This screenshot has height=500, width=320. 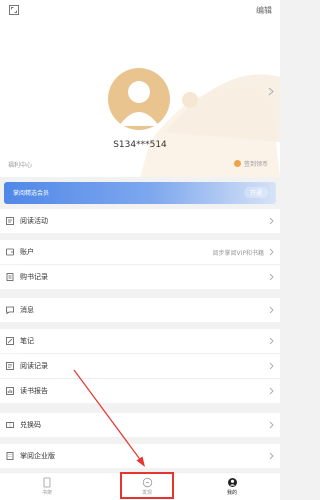 I want to click on menu-item-label: 阅读活动, so click(x=34, y=221).